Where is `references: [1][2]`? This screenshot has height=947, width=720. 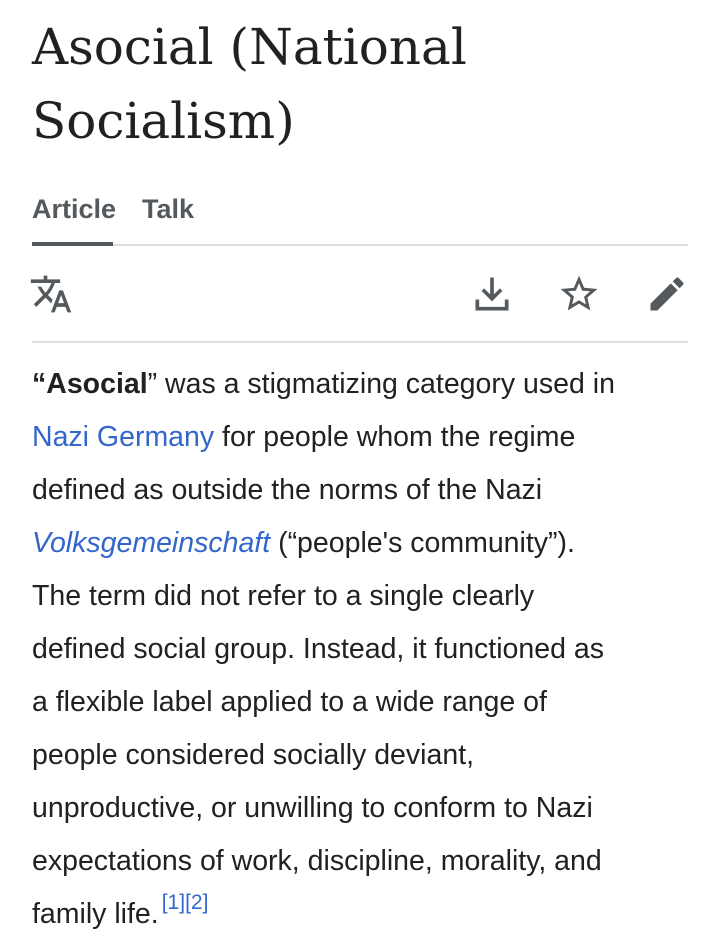 references: [1][2] is located at coordinates (185, 902).